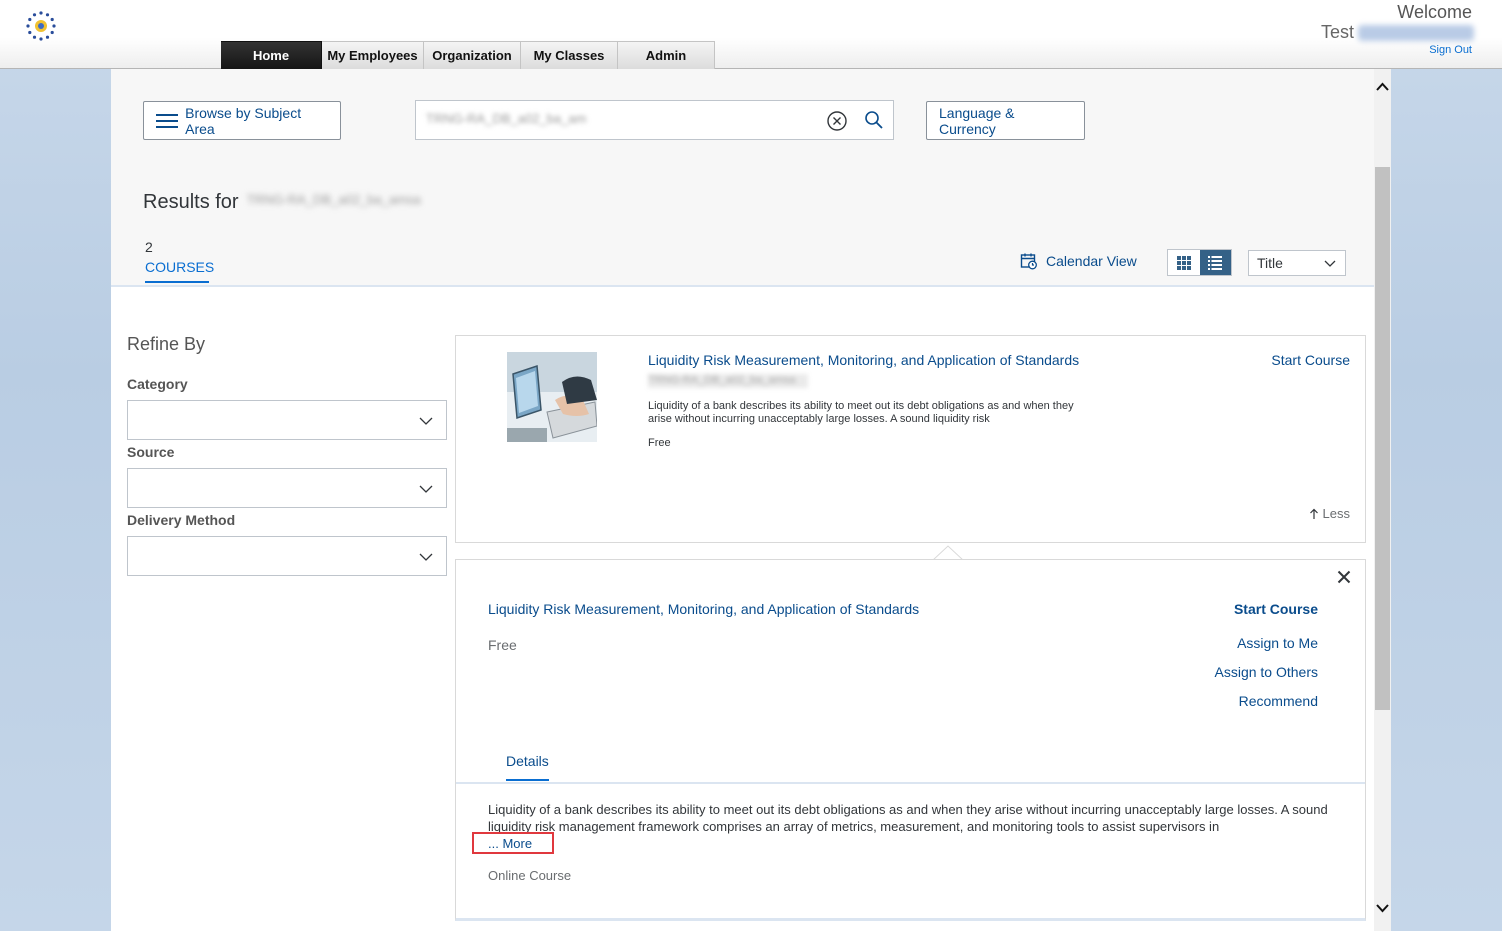  I want to click on grid-icon, so click(1183, 262).